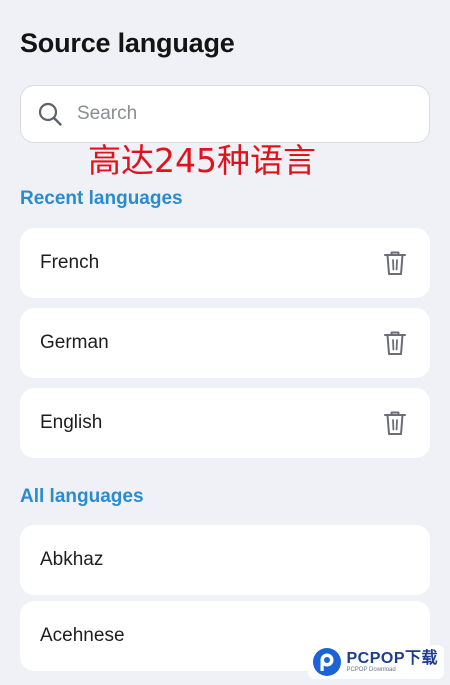 The image size is (450, 685). Describe the element at coordinates (225, 423) in the screenshot. I see `recent-language-item-english: English` at that location.